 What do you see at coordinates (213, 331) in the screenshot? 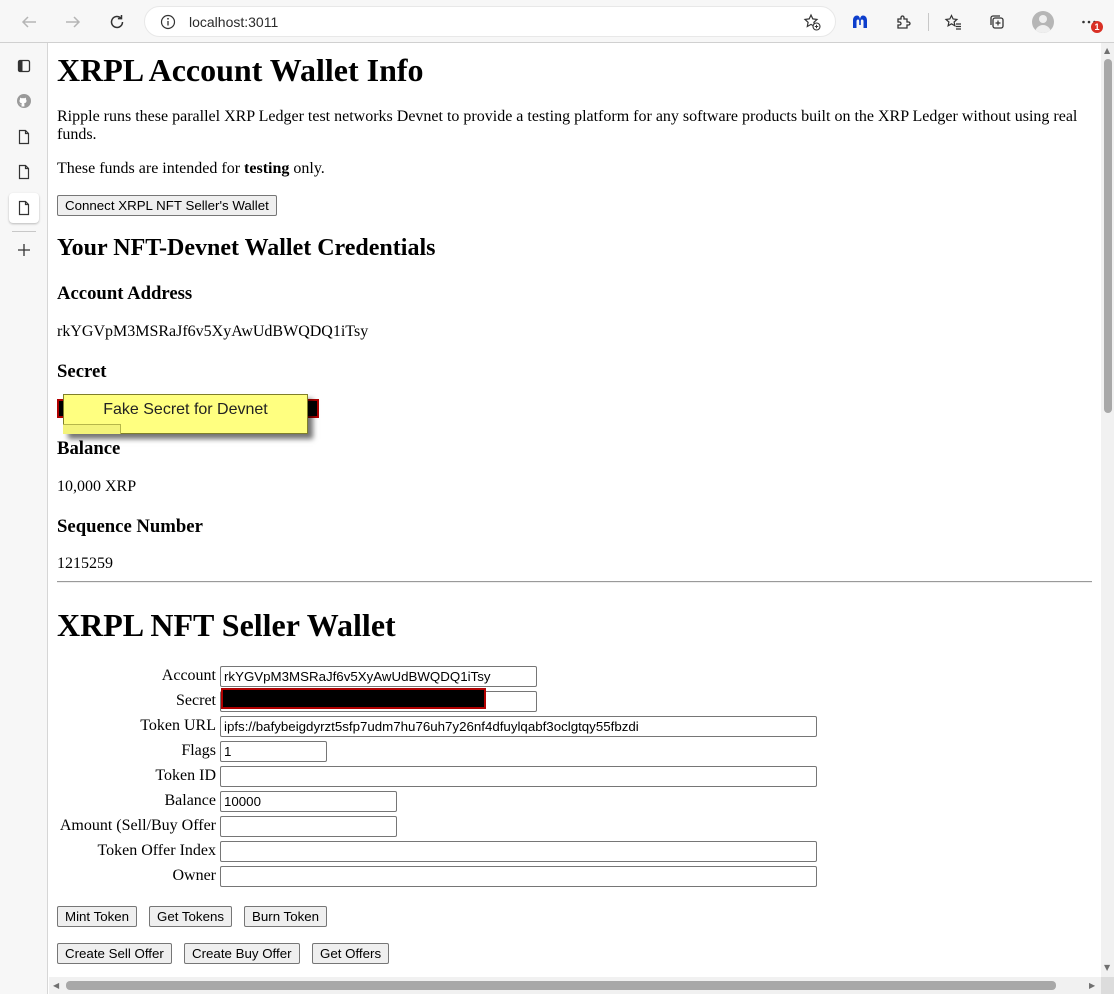
I see `account-address-value: rkYGVpM3MSRaJf6v5XyAwUdBWQDQ1iTsy` at bounding box center [213, 331].